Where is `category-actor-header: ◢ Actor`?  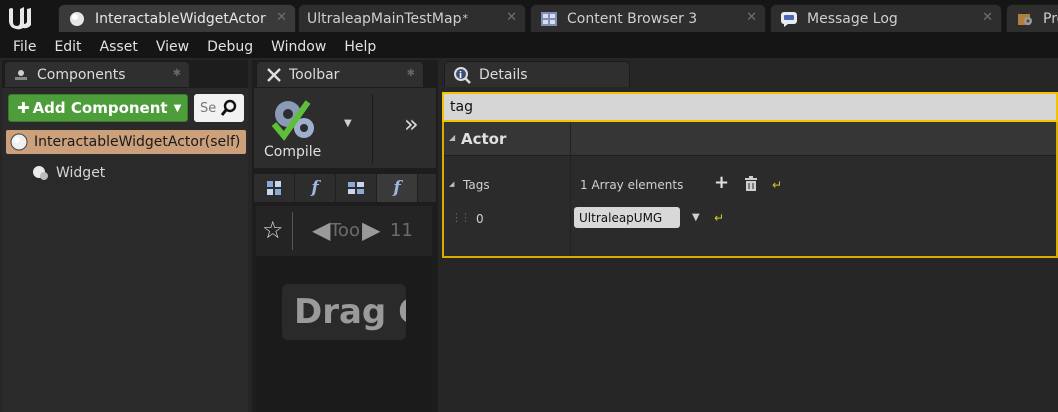
category-actor-header: ◢ Actor is located at coordinates (750, 139).